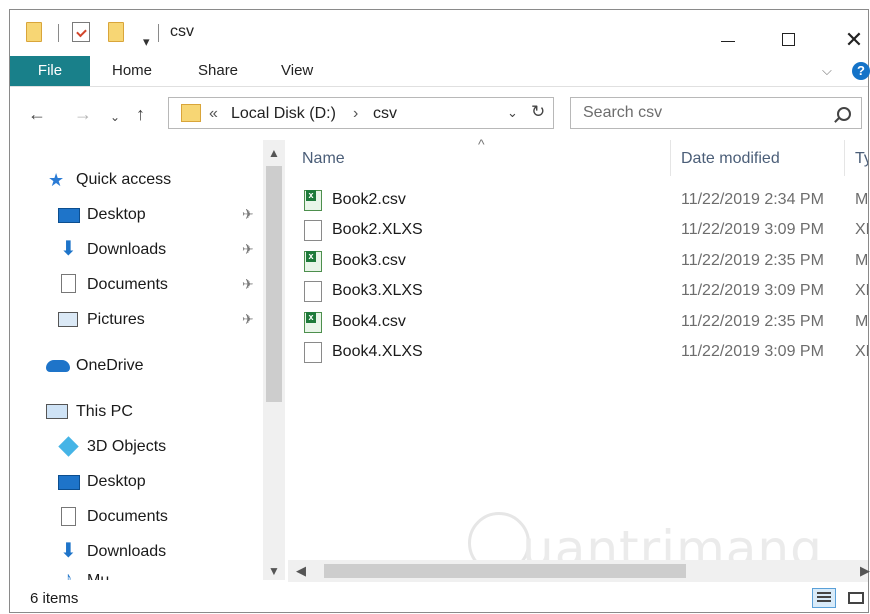  Describe the element at coordinates (116, 320) in the screenshot. I see `sidebar-item-pictures: Pictures` at that location.